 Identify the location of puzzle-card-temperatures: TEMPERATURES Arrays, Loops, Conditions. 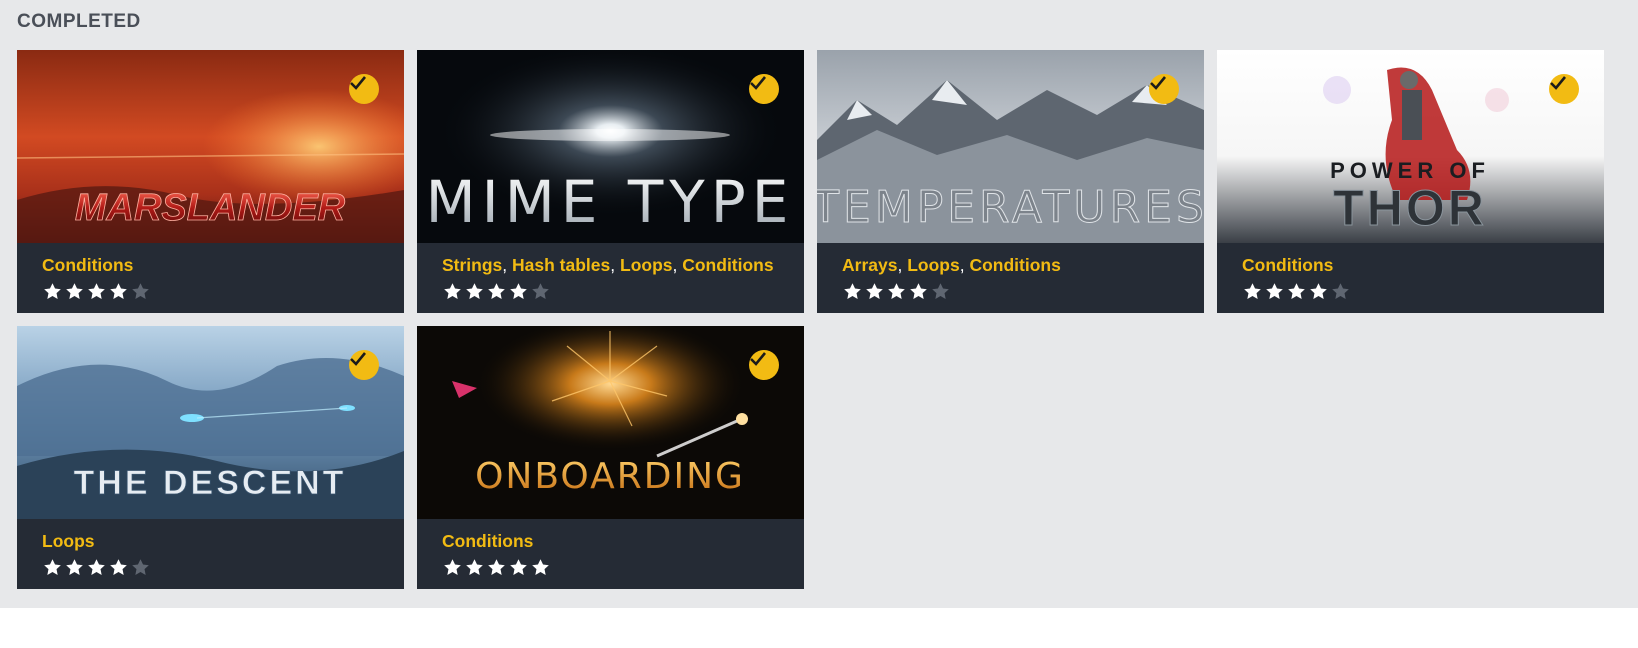
(1010, 181).